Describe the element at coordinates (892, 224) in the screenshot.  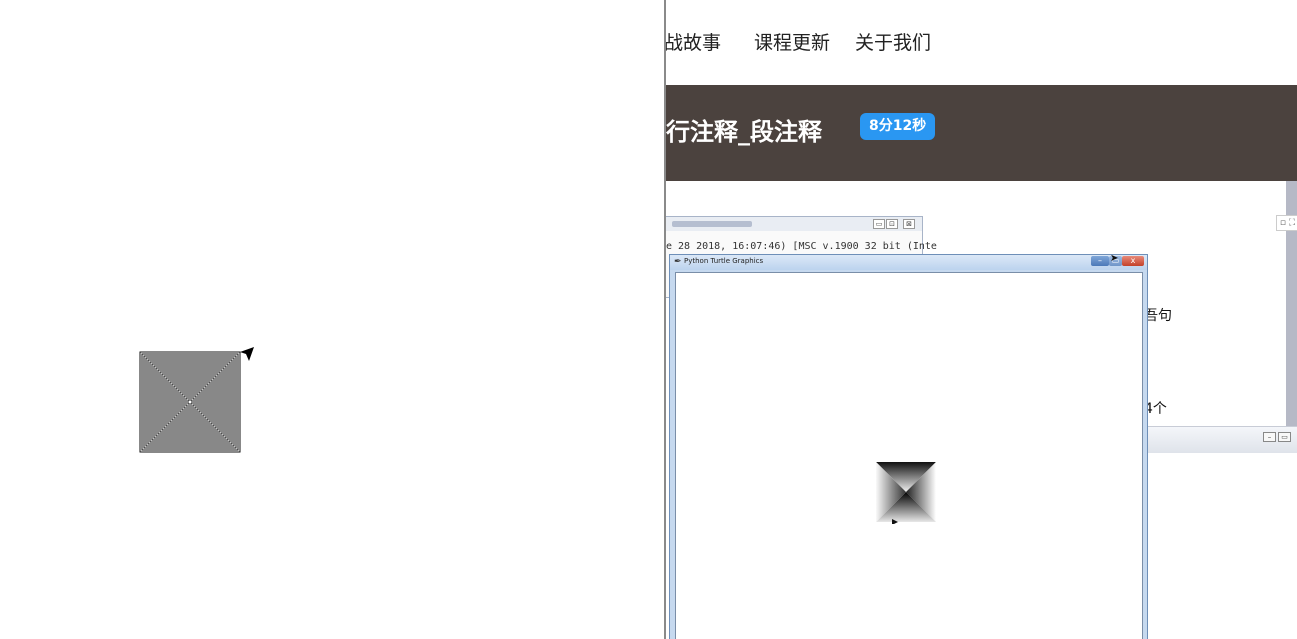
I see `shell-maximize-icon: ⊡` at that location.